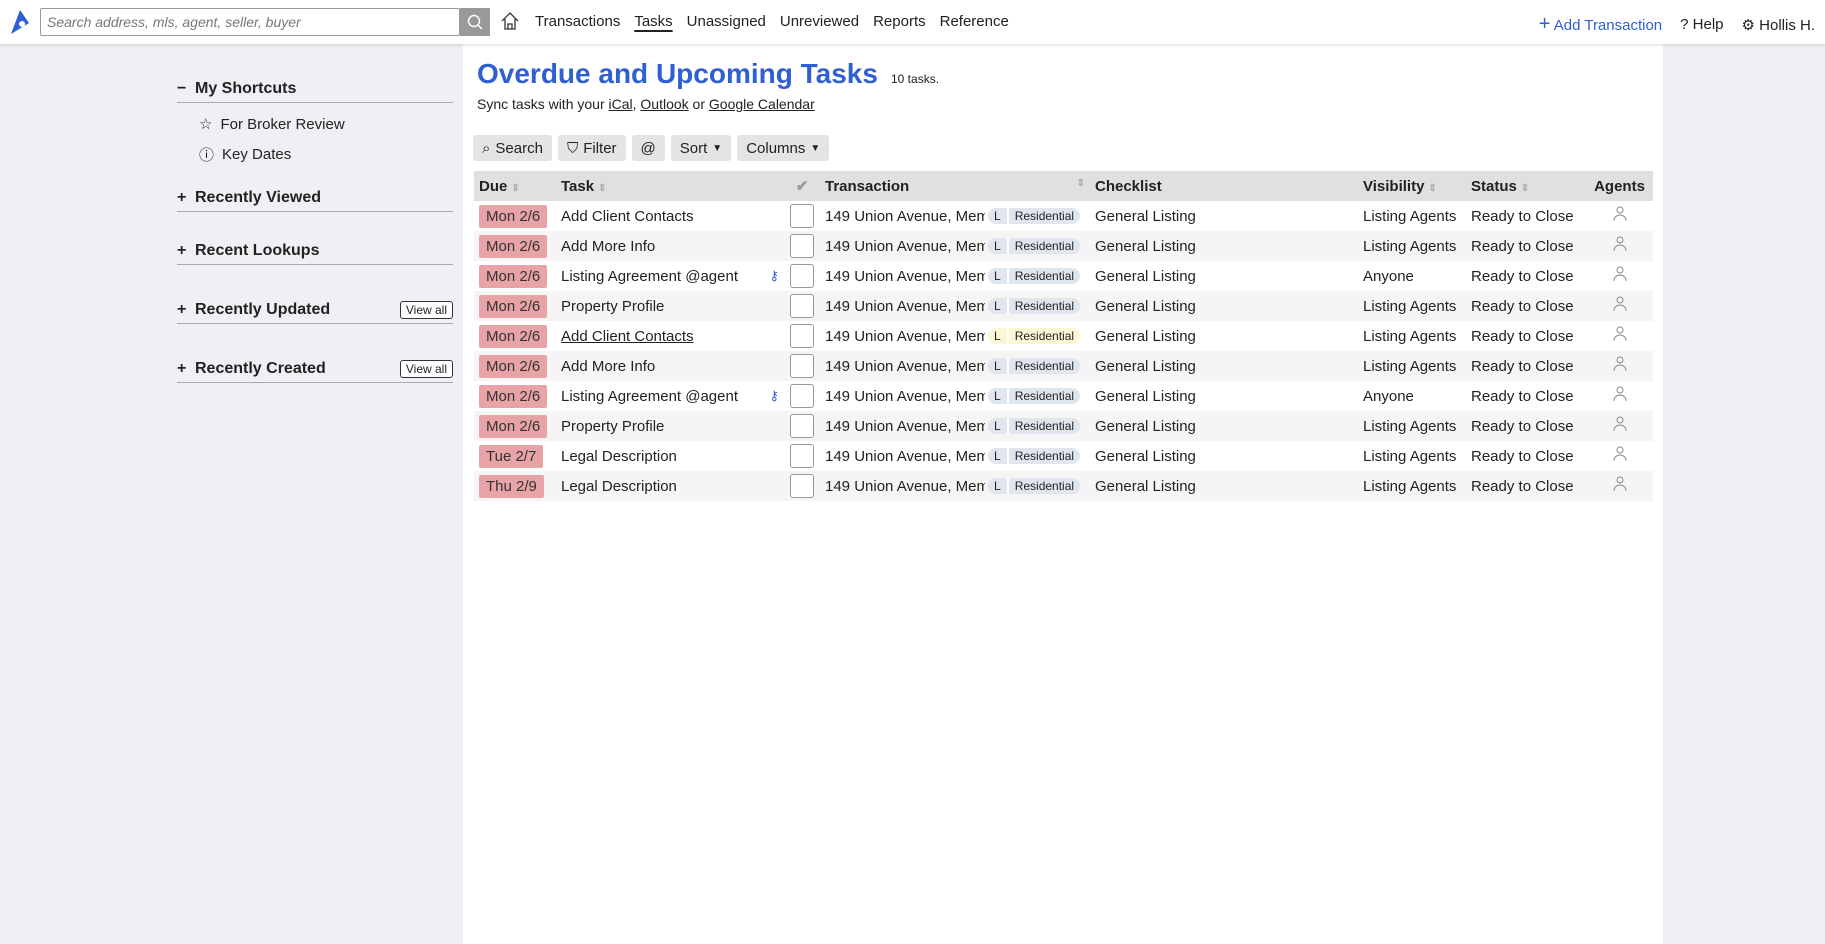 The image size is (1825, 944). I want to click on help-button: ? Help, so click(1701, 24).